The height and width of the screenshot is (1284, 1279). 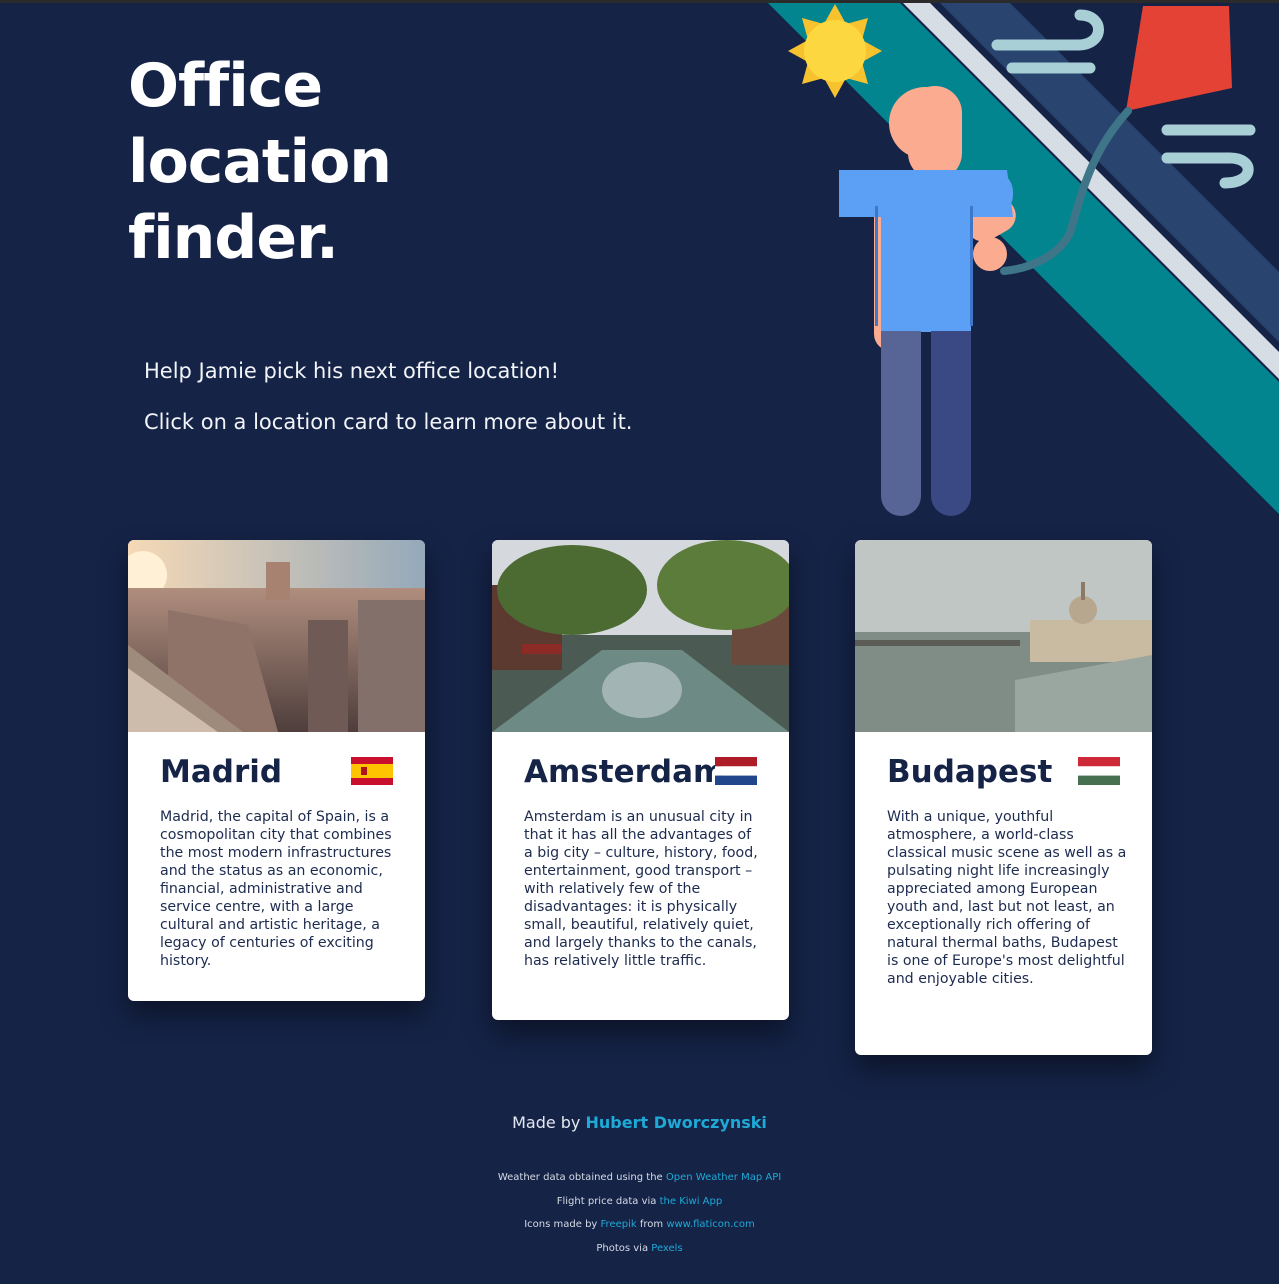 What do you see at coordinates (676, 1122) in the screenshot?
I see `author-link: Hubert Dworczynski` at bounding box center [676, 1122].